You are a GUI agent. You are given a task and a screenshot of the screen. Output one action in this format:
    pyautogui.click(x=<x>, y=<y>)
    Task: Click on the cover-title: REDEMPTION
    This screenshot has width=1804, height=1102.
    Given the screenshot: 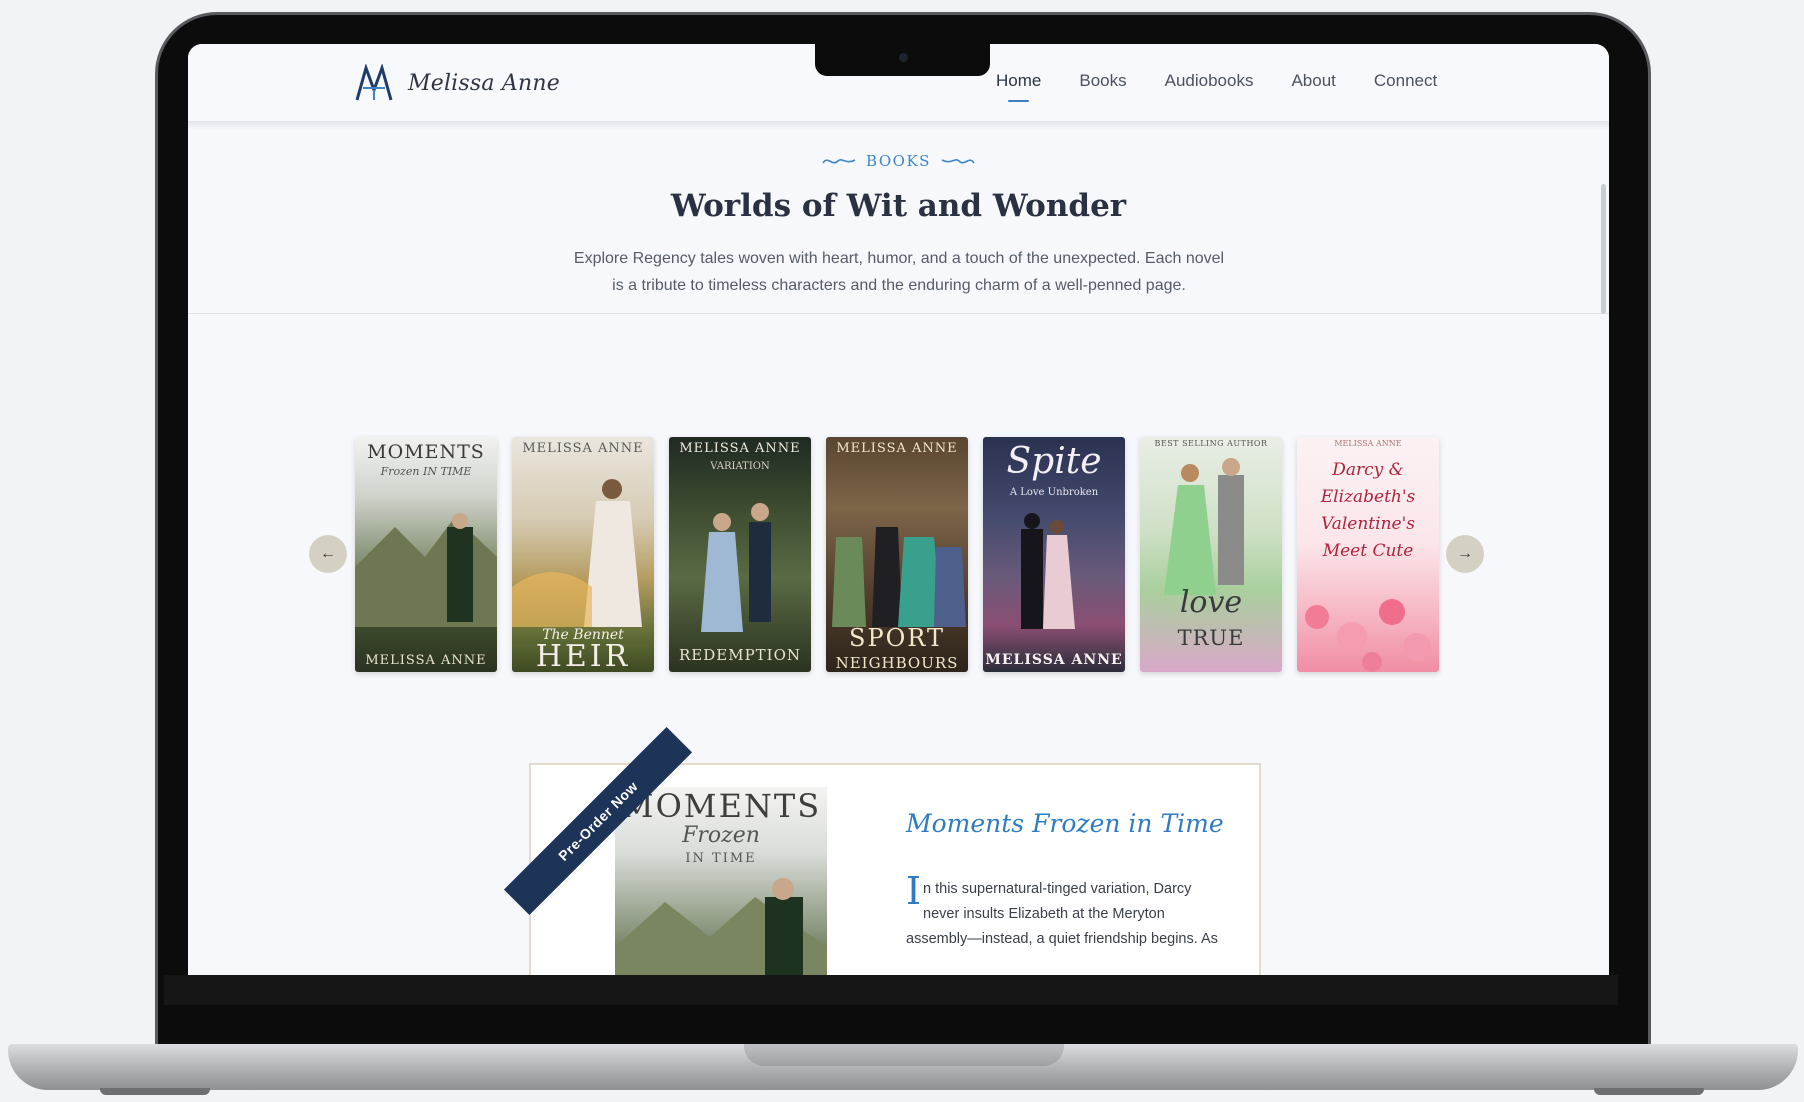 What is the action you would take?
    pyautogui.click(x=740, y=655)
    